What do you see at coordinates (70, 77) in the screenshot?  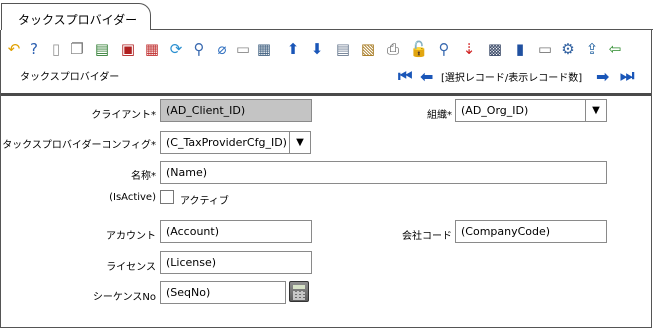 I see `window-label: タックスプロバイダー` at bounding box center [70, 77].